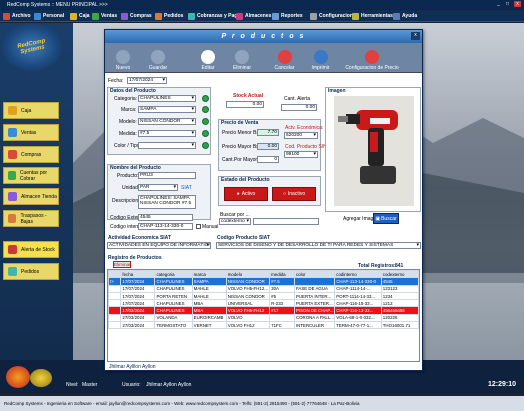 This screenshot has width=524, height=411. What do you see at coordinates (31, 132) in the screenshot?
I see `sidebar-ventas: Ventas` at bounding box center [31, 132].